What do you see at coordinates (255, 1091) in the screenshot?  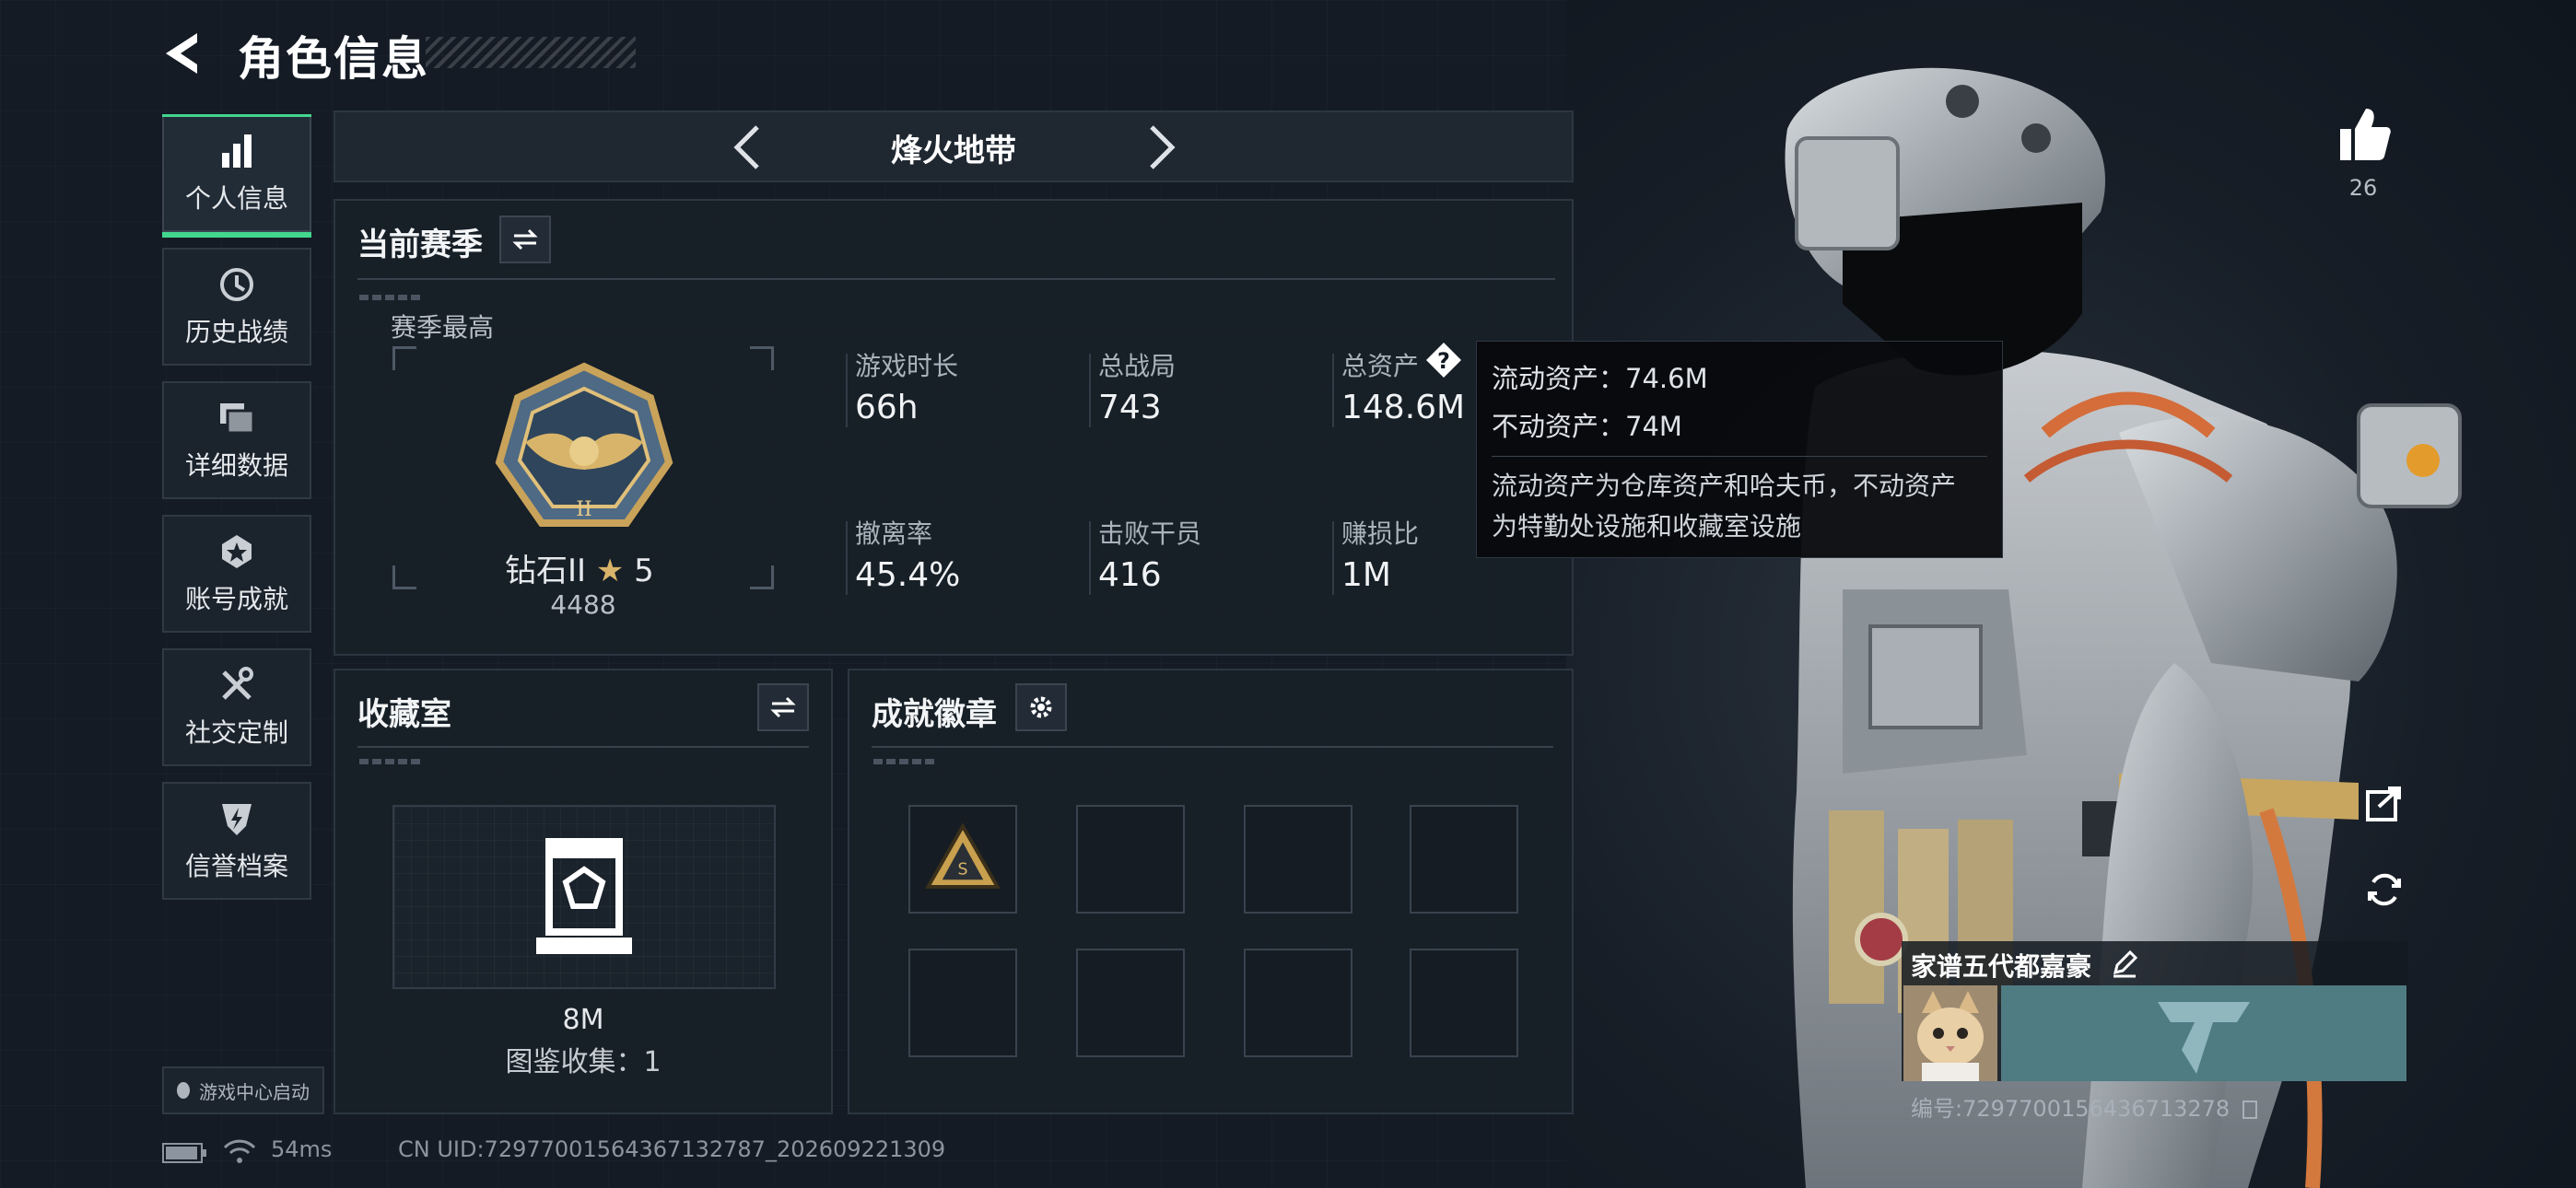 I see `game-center-label: 游戏中心启动` at bounding box center [255, 1091].